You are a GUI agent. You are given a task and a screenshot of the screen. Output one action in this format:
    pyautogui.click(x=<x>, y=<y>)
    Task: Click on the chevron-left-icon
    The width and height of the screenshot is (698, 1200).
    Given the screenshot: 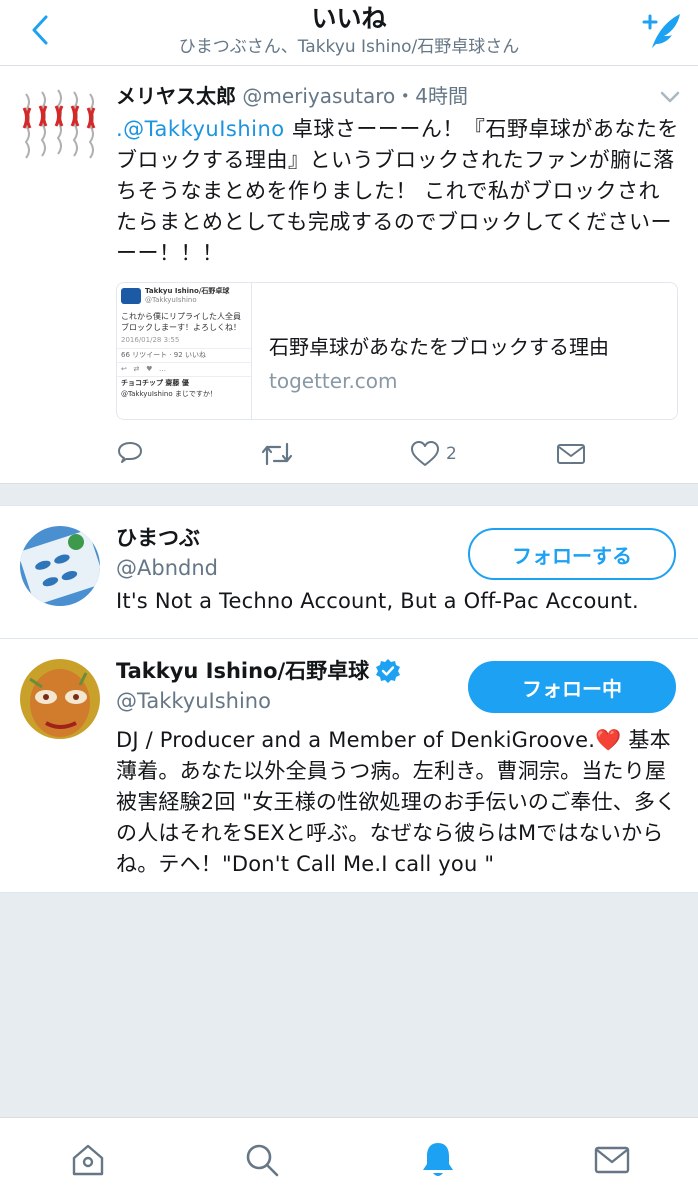 What is the action you would take?
    pyautogui.click(x=40, y=30)
    